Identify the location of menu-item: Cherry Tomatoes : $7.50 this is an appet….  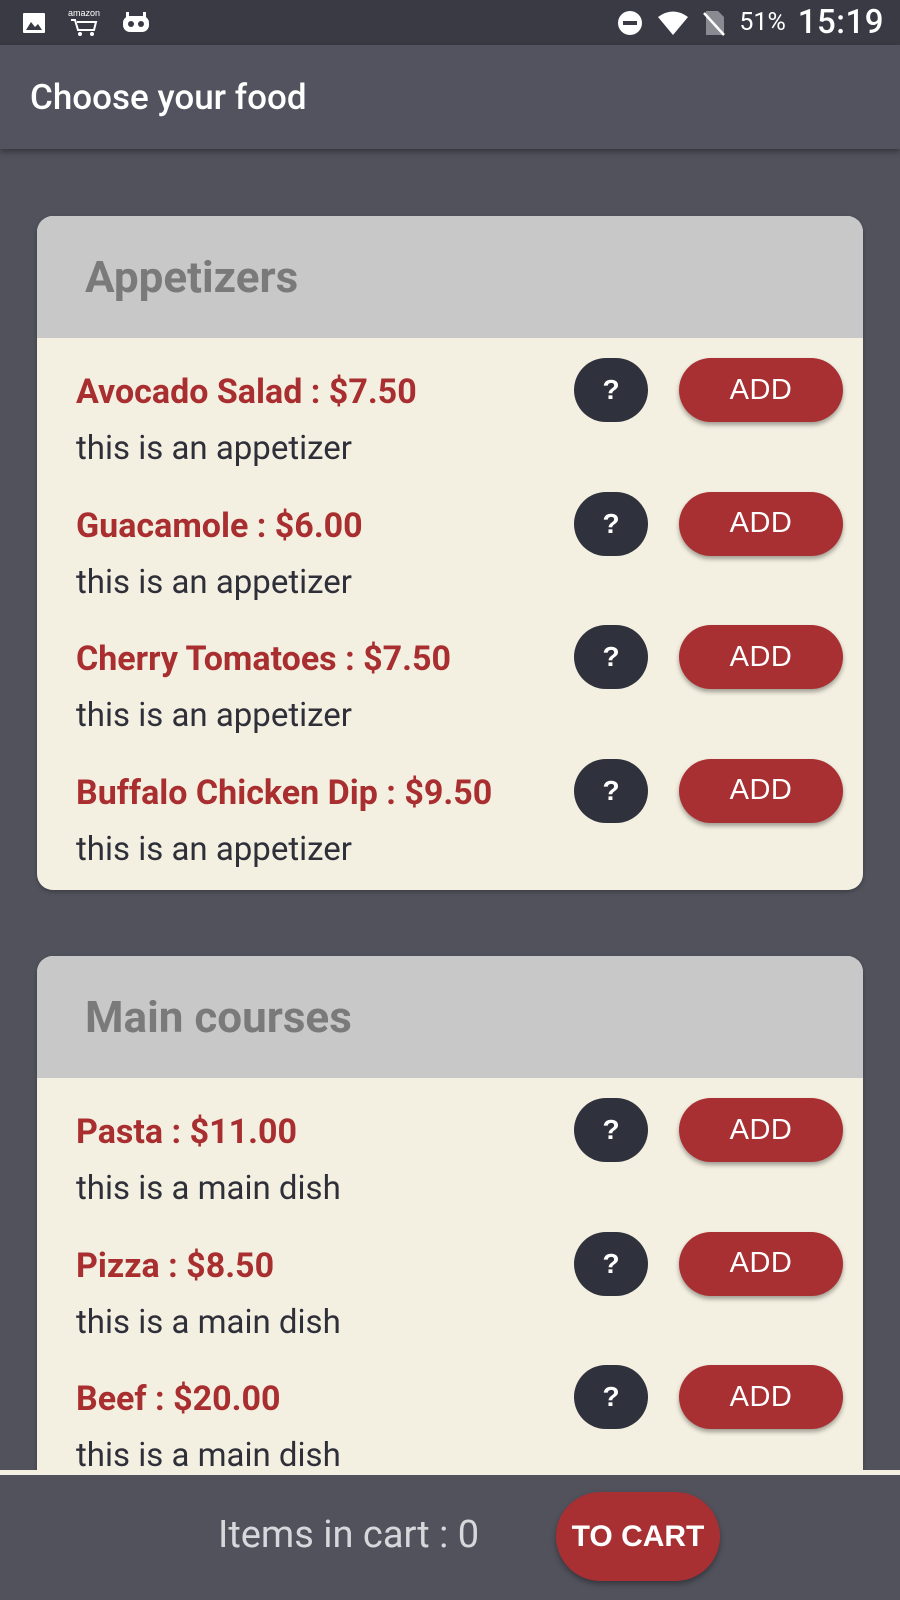
(450, 672).